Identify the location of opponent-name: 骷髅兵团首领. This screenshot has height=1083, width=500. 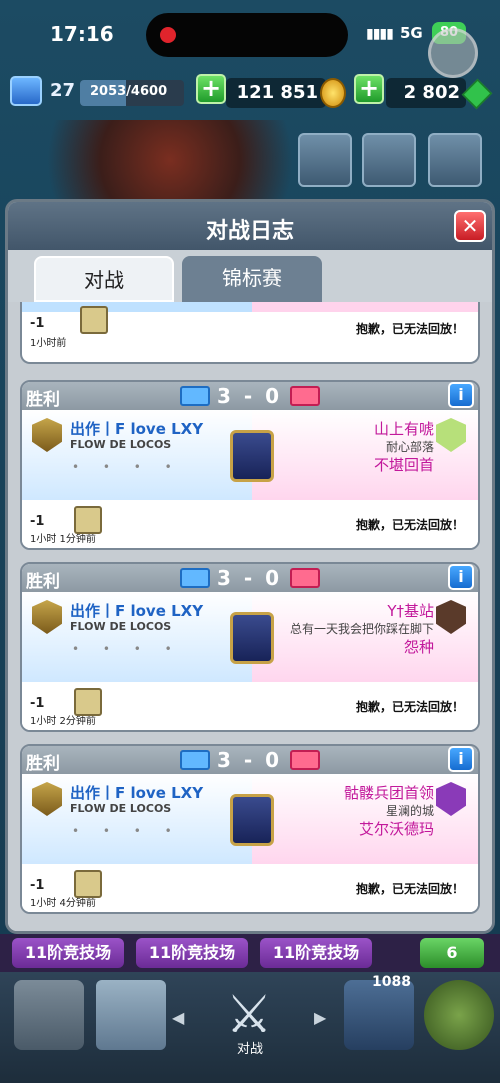
(389, 792).